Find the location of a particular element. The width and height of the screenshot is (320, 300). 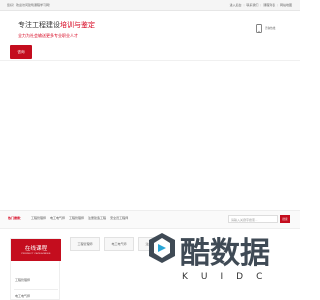

watermark-letters: K U I D C is located at coordinates (222, 277).